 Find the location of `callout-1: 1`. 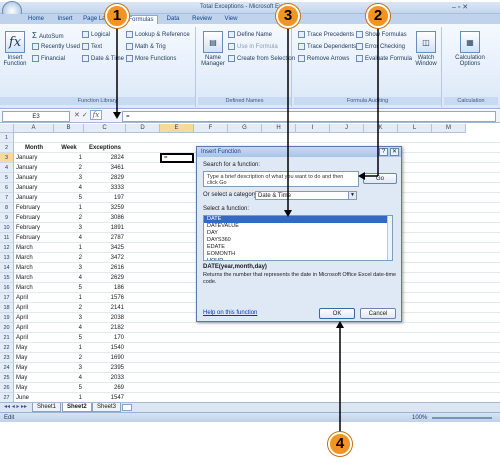

callout-1: 1 is located at coordinates (117, 16).